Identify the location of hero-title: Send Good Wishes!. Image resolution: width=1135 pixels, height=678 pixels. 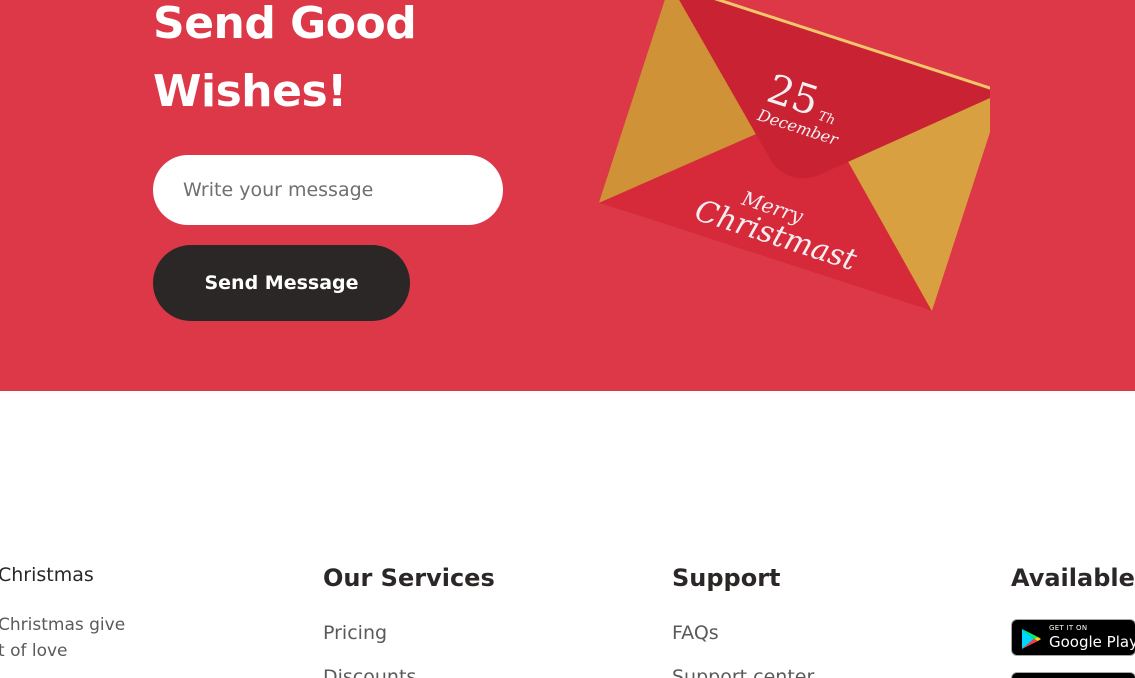
(285, 63).